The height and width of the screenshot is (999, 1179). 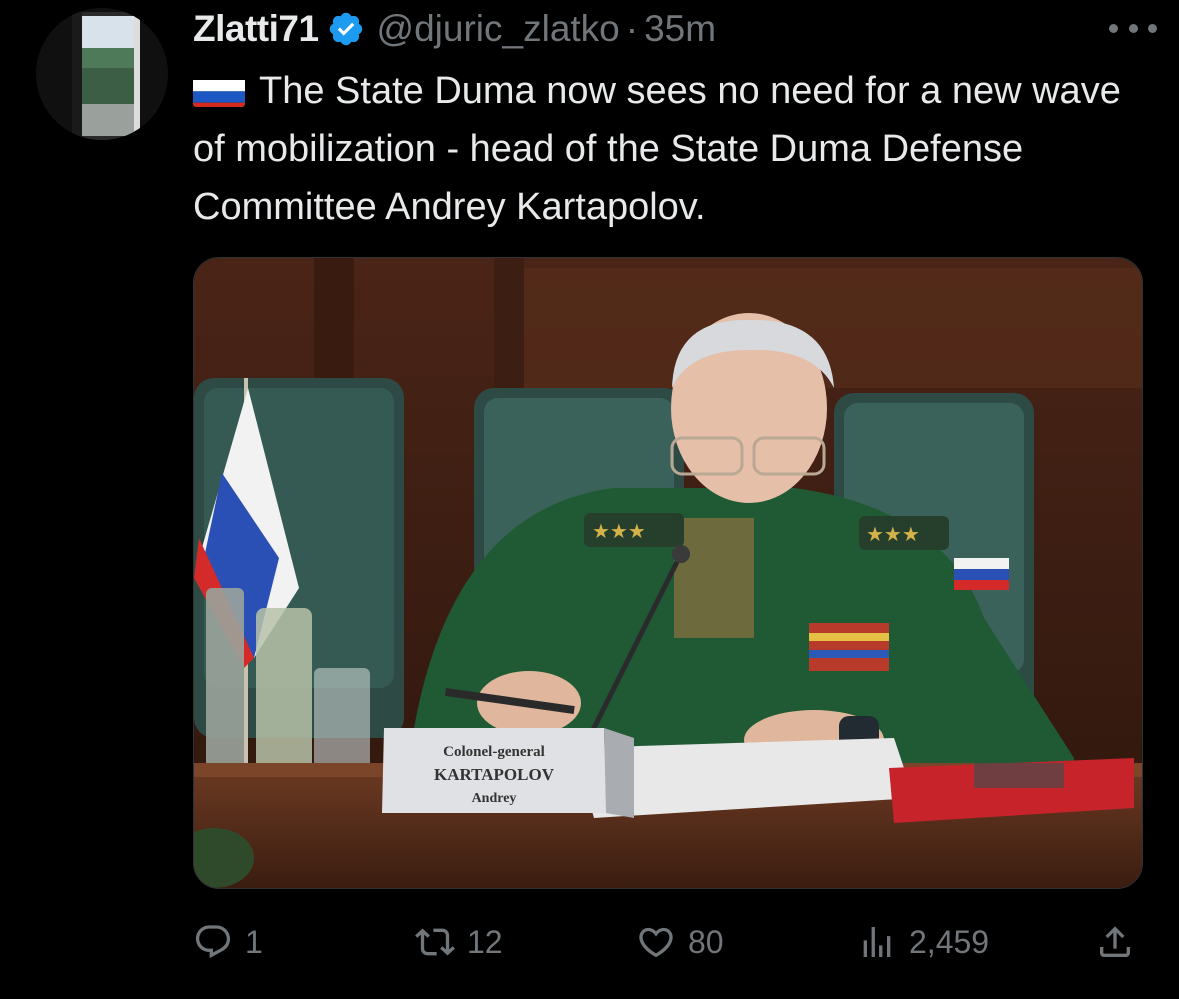 What do you see at coordinates (254, 941) in the screenshot?
I see `reply-count: 1` at bounding box center [254, 941].